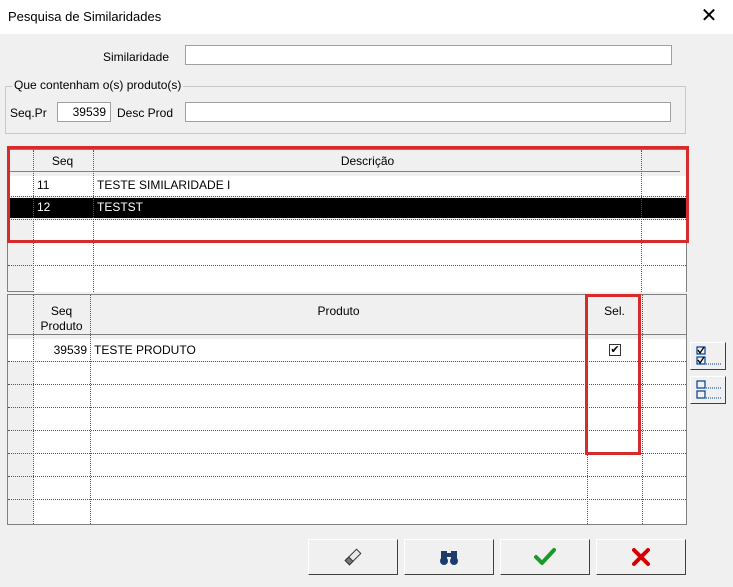  I want to click on checkmark-icon, so click(545, 556).